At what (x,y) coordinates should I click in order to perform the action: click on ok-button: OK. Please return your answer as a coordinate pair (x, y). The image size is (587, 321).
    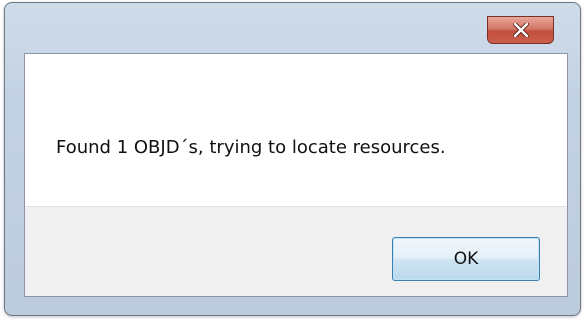
    Looking at the image, I should click on (466, 259).